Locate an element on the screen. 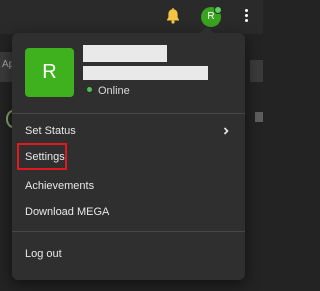 The height and width of the screenshot is (291, 320). menu-item-label: Achievements is located at coordinates (60, 186).